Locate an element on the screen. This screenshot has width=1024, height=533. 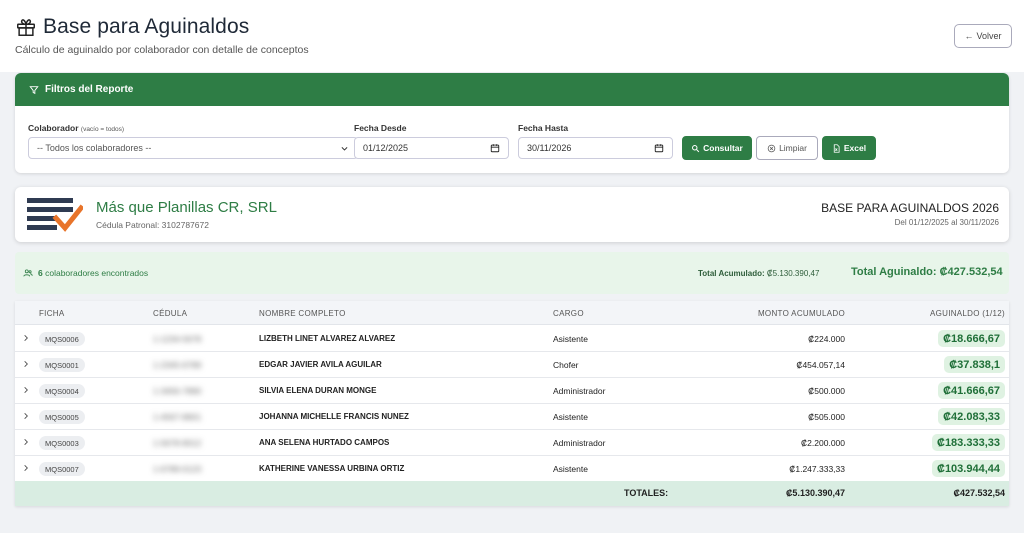
nombre-cell: JOHANNA MICHELLE FRANCIS NUNEZ is located at coordinates (334, 416).